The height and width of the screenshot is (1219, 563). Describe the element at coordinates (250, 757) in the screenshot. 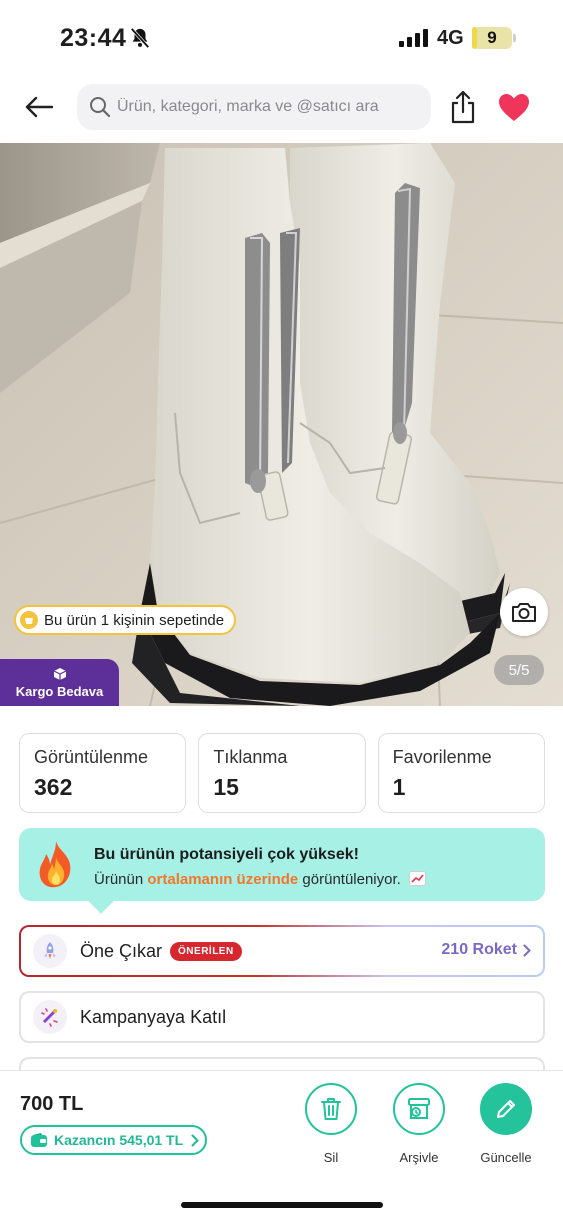

I see `stat-label: Tıklanma` at that location.